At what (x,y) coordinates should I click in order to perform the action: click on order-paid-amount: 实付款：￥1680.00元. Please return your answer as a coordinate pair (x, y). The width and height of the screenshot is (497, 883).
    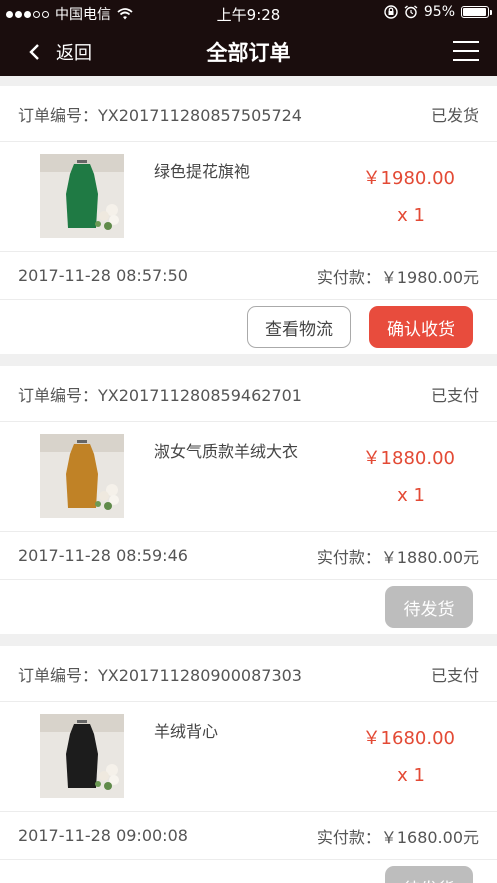
    Looking at the image, I should click on (397, 837).